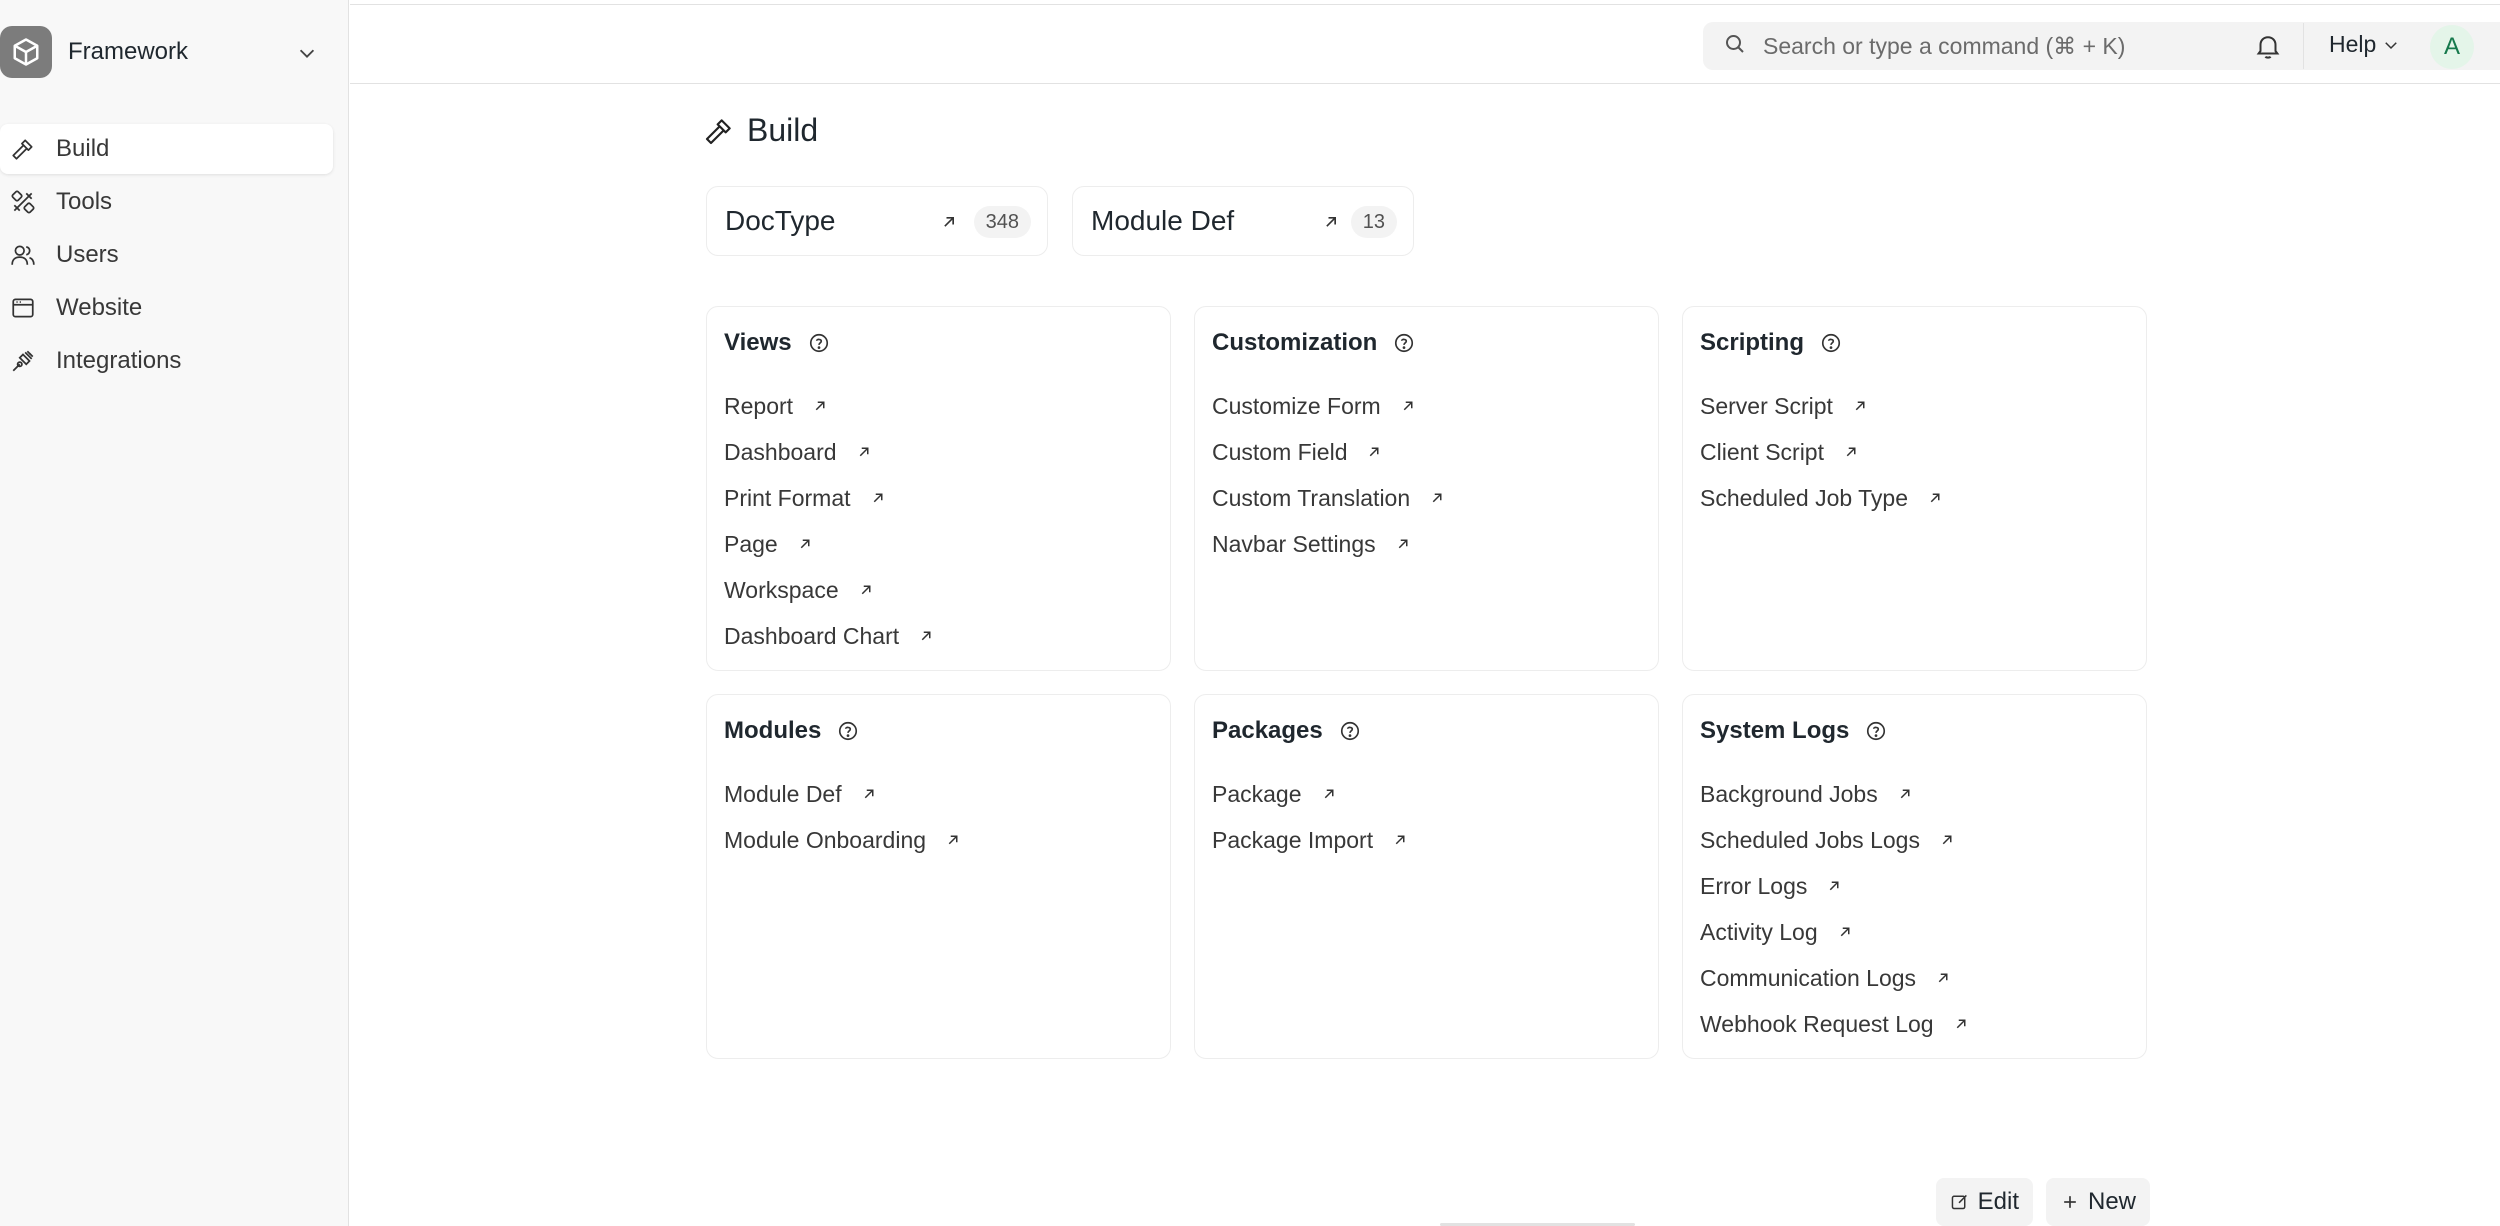 The height and width of the screenshot is (1226, 2500). I want to click on sidebar-item-label: Users, so click(87, 254).